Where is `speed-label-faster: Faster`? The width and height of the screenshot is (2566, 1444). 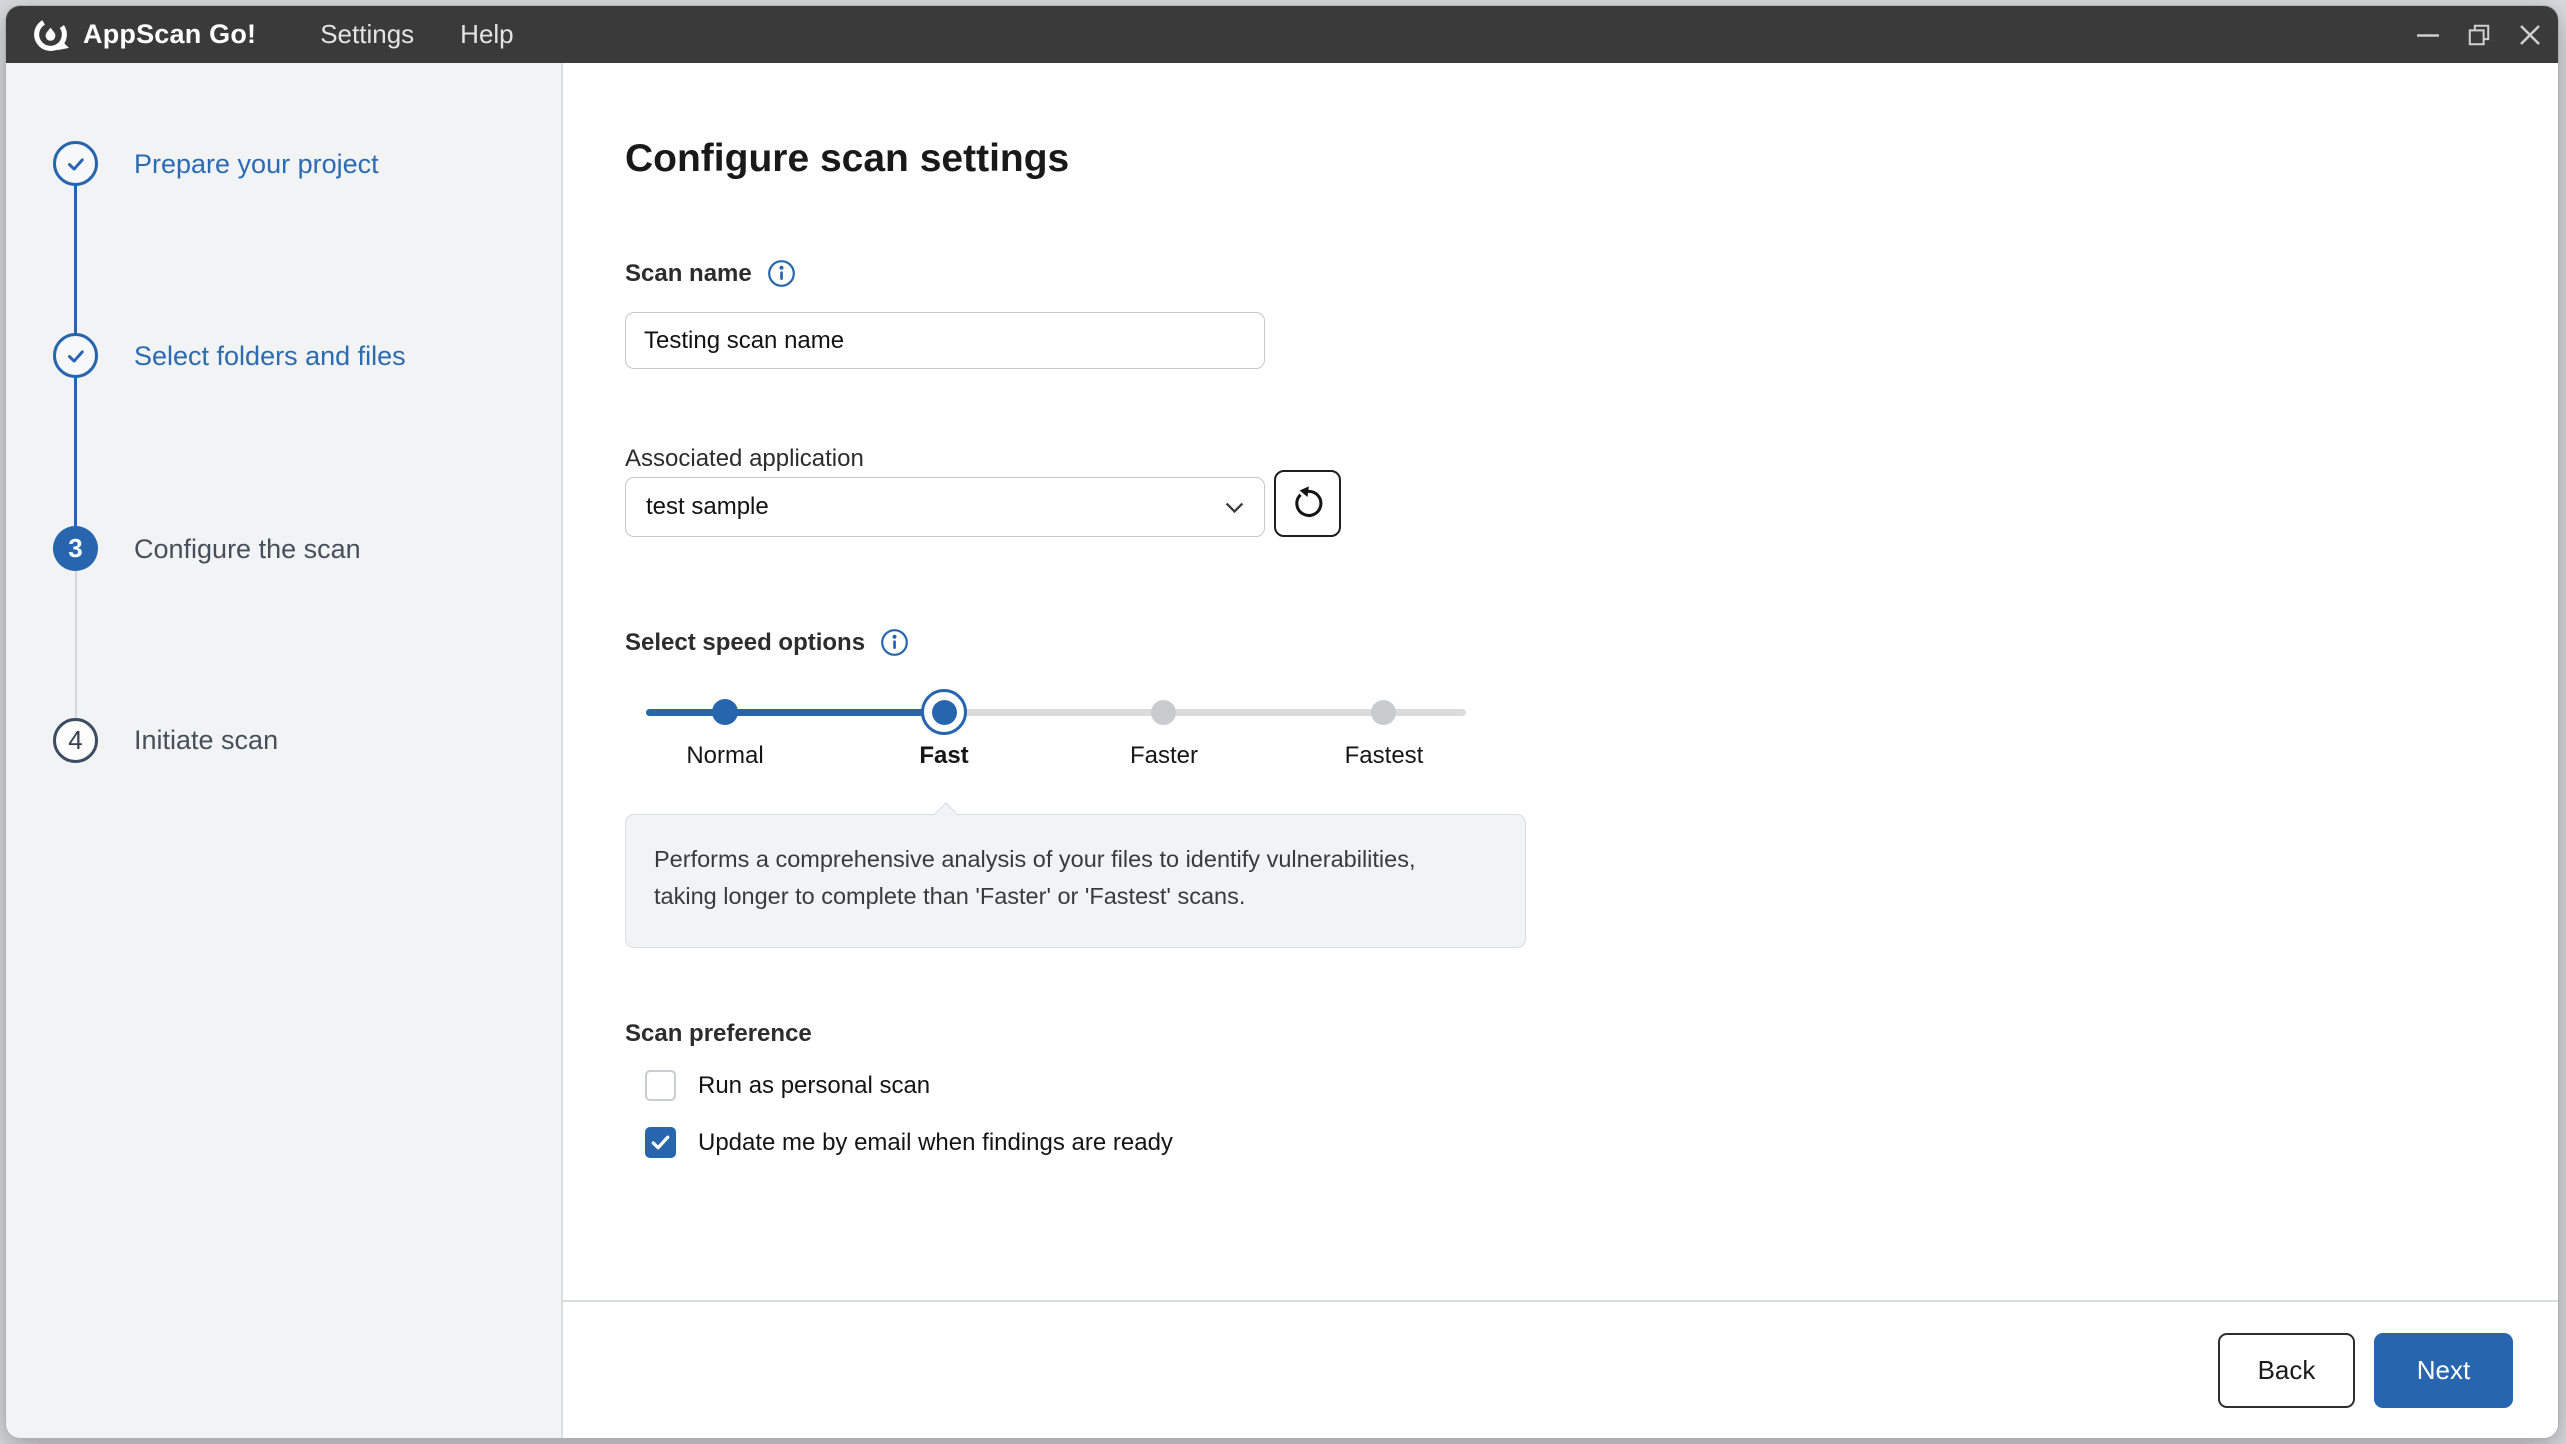 speed-label-faster: Faster is located at coordinates (1163, 755).